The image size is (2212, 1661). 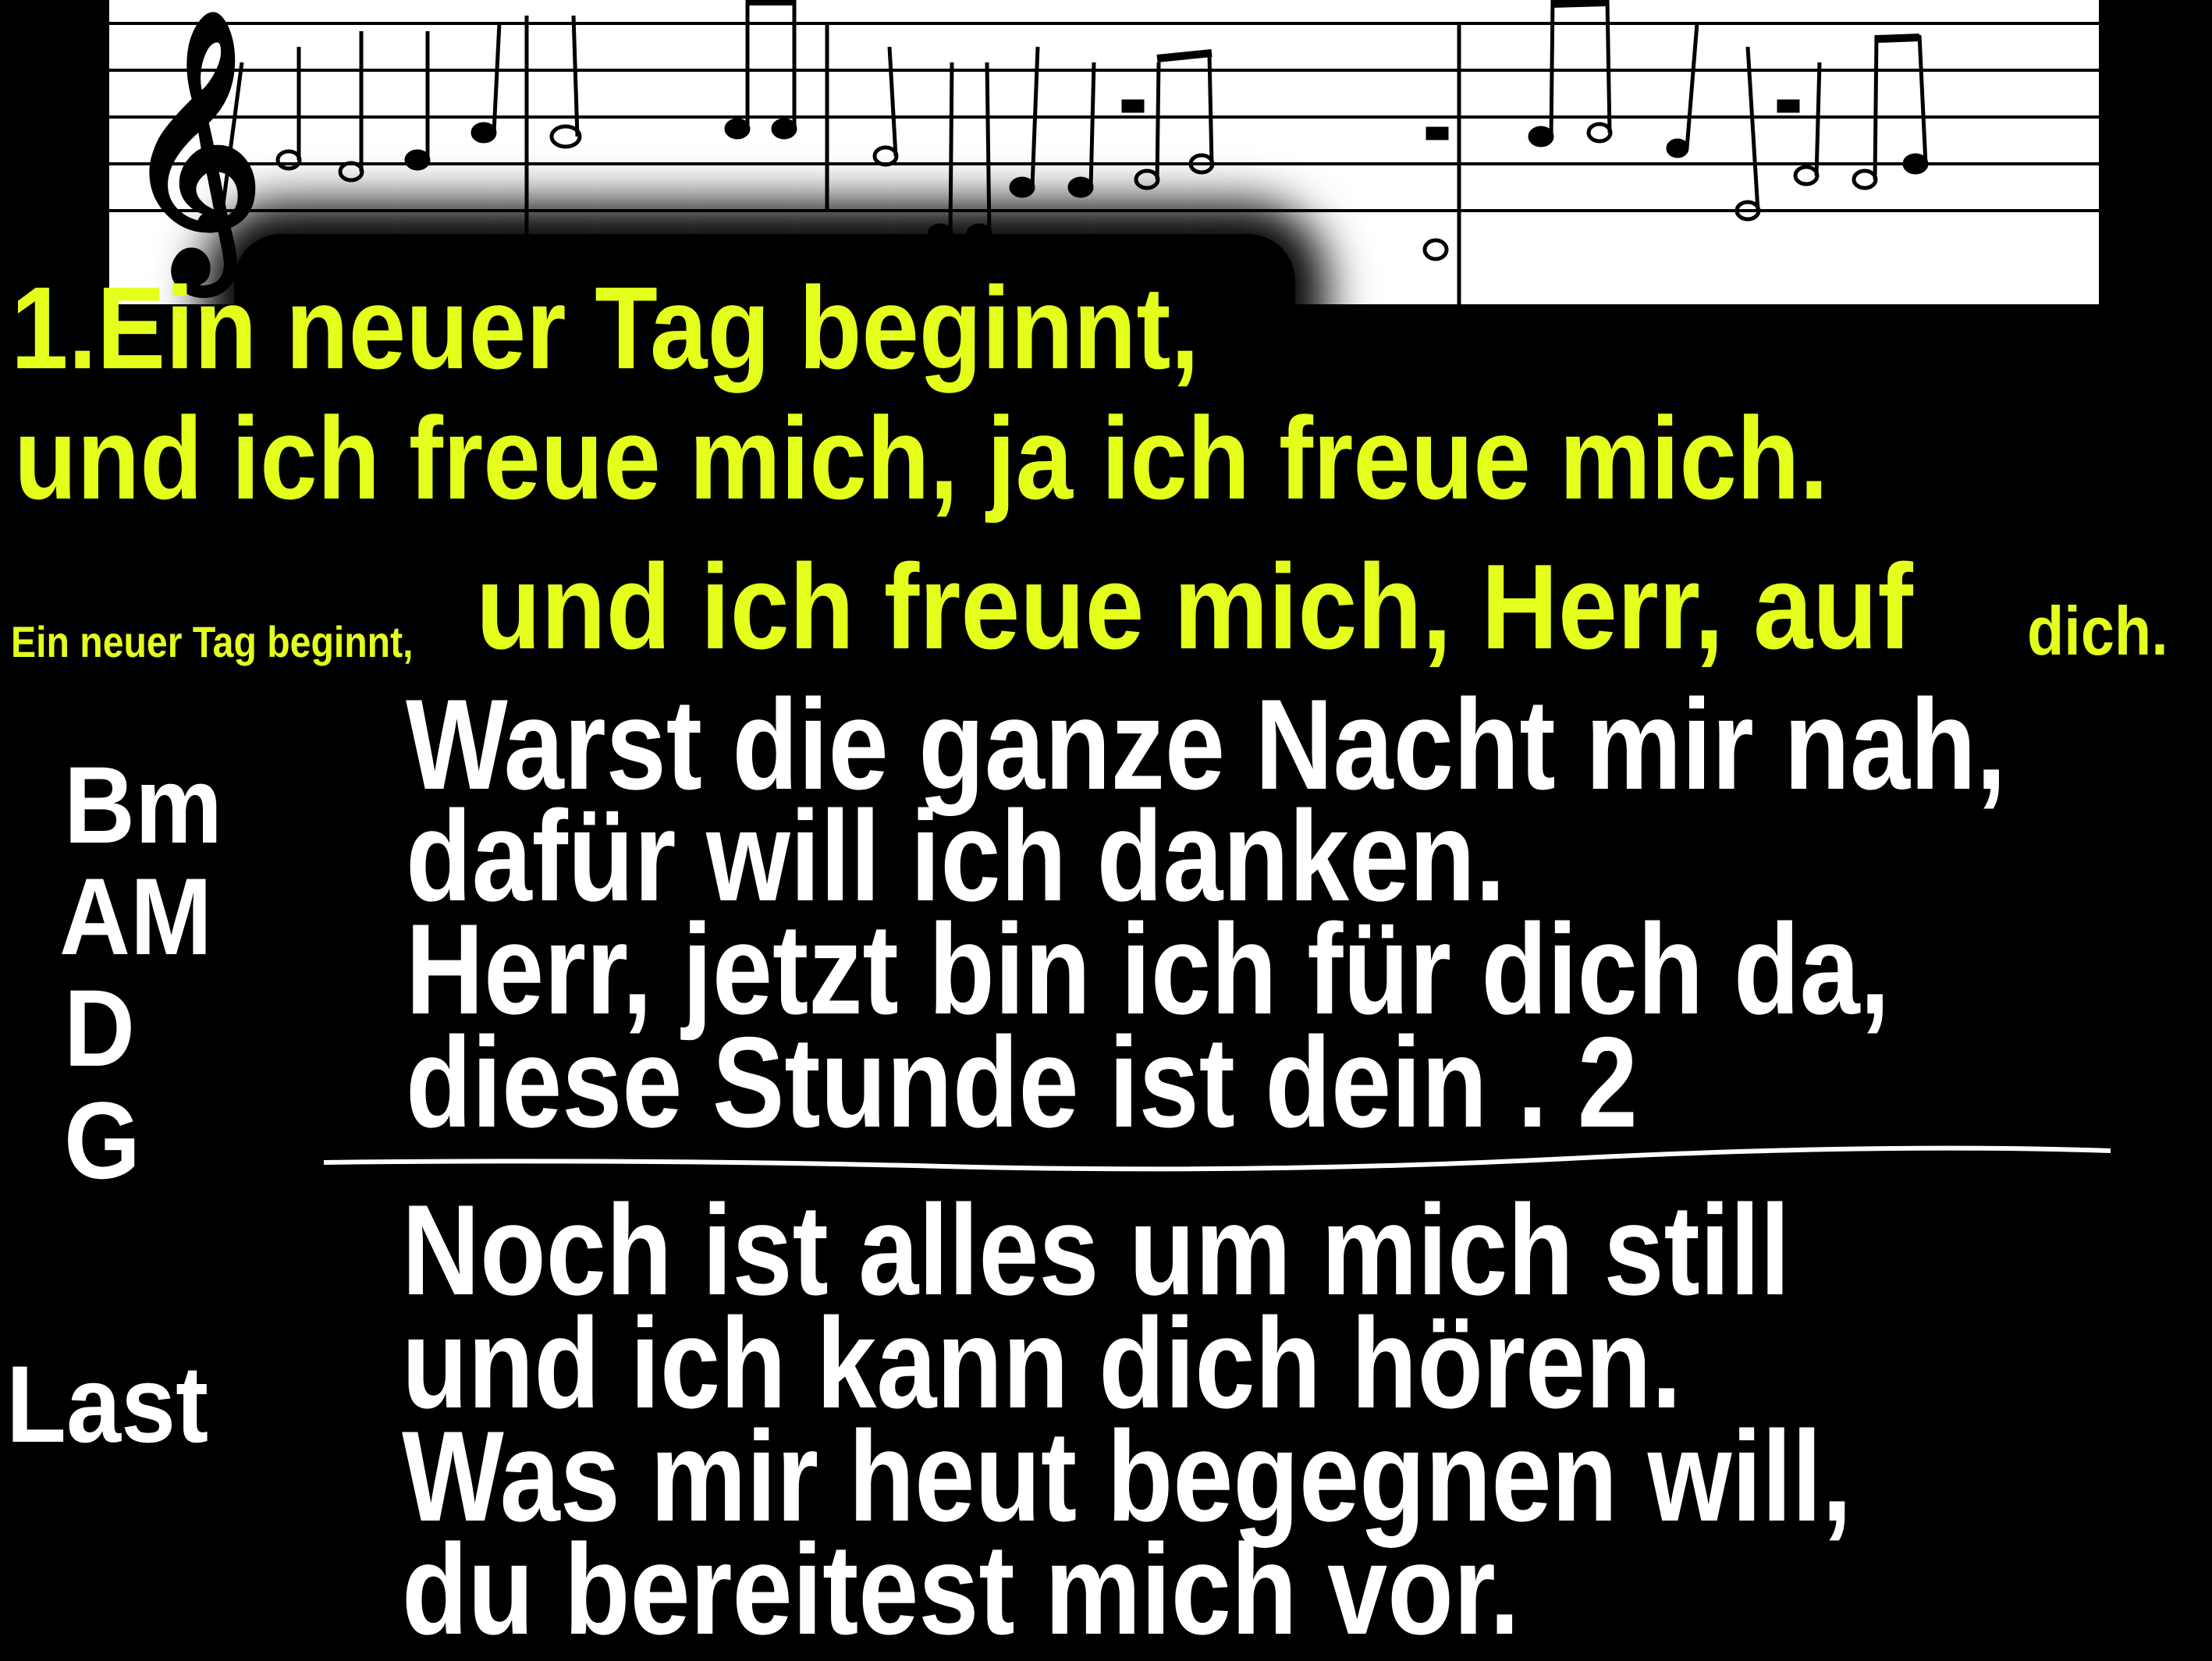 What do you see at coordinates (143, 805) in the screenshot?
I see `chord-bm: Bm` at bounding box center [143, 805].